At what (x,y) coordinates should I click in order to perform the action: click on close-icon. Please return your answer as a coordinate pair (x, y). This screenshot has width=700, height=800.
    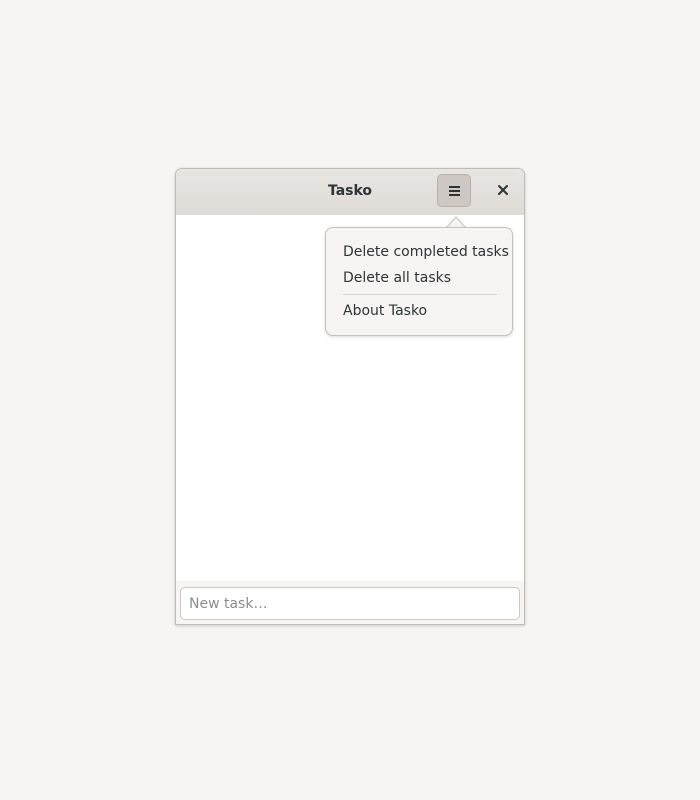
    Looking at the image, I should click on (503, 190).